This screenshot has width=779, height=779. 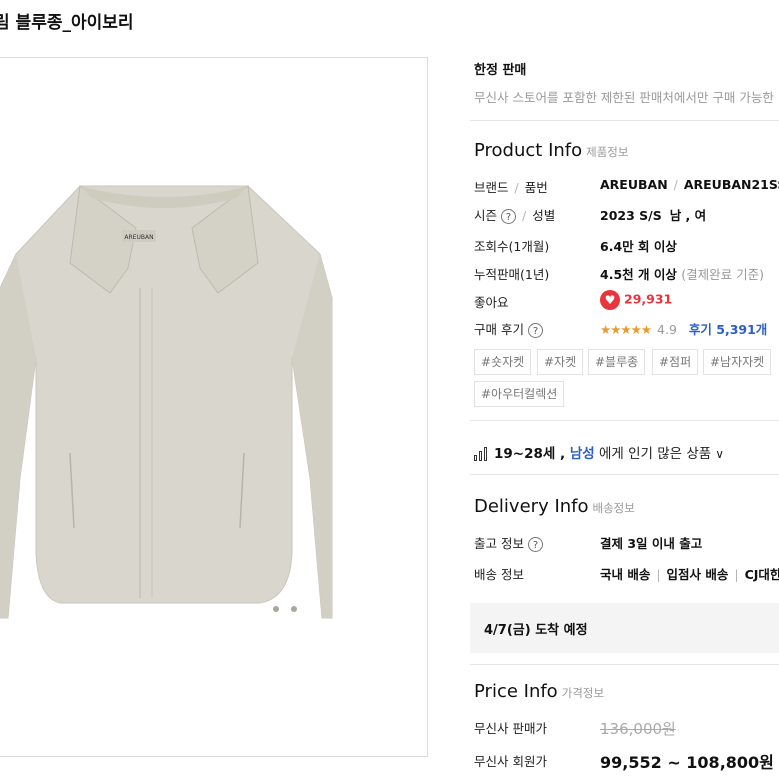 I want to click on tag-item: #아우터컬렉션, so click(x=519, y=394).